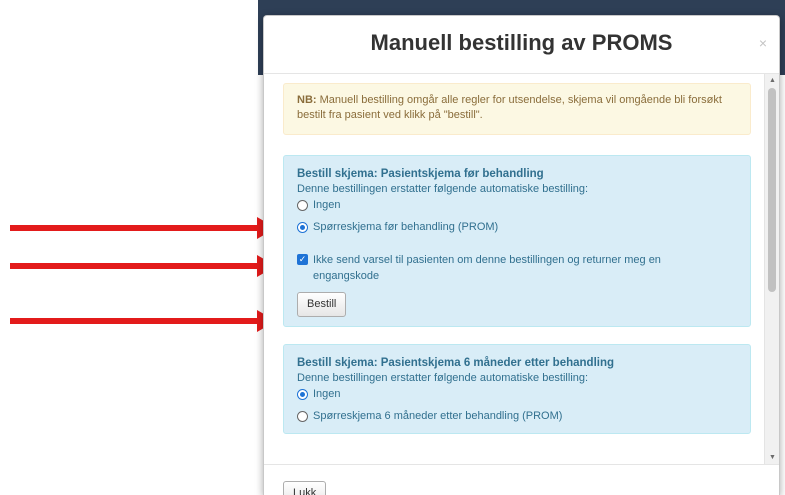  What do you see at coordinates (307, 100) in the screenshot?
I see `notice-strong: NB:` at bounding box center [307, 100].